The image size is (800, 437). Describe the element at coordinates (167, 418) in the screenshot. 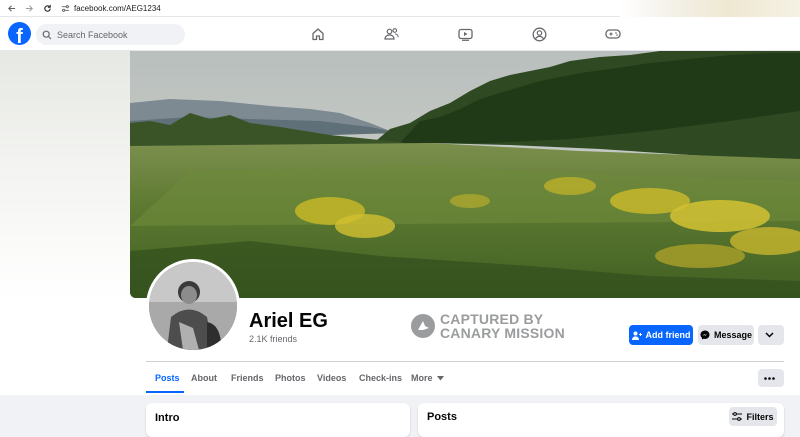

I see `intro-title: Intro` at that location.